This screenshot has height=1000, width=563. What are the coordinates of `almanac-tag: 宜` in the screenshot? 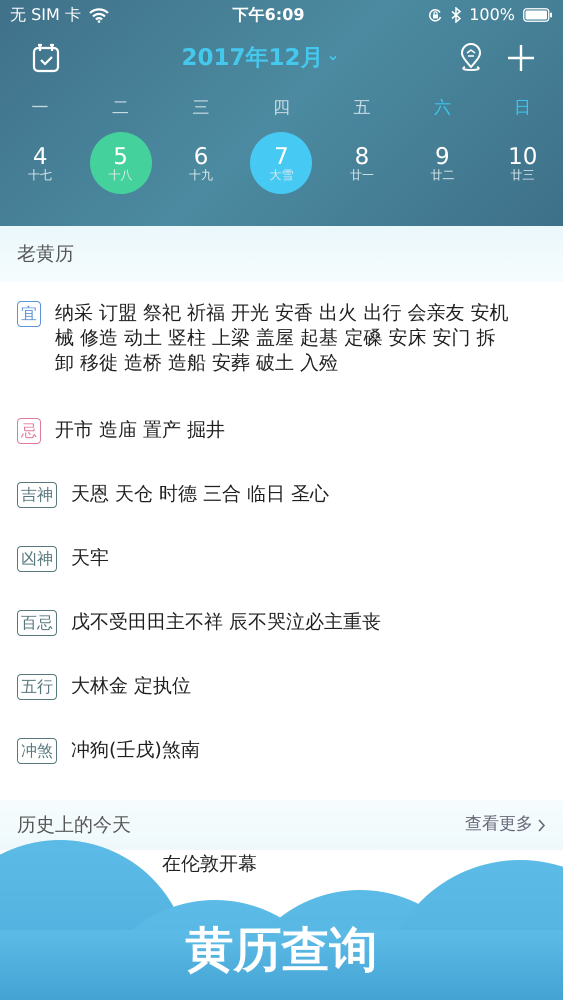 It's located at (29, 314).